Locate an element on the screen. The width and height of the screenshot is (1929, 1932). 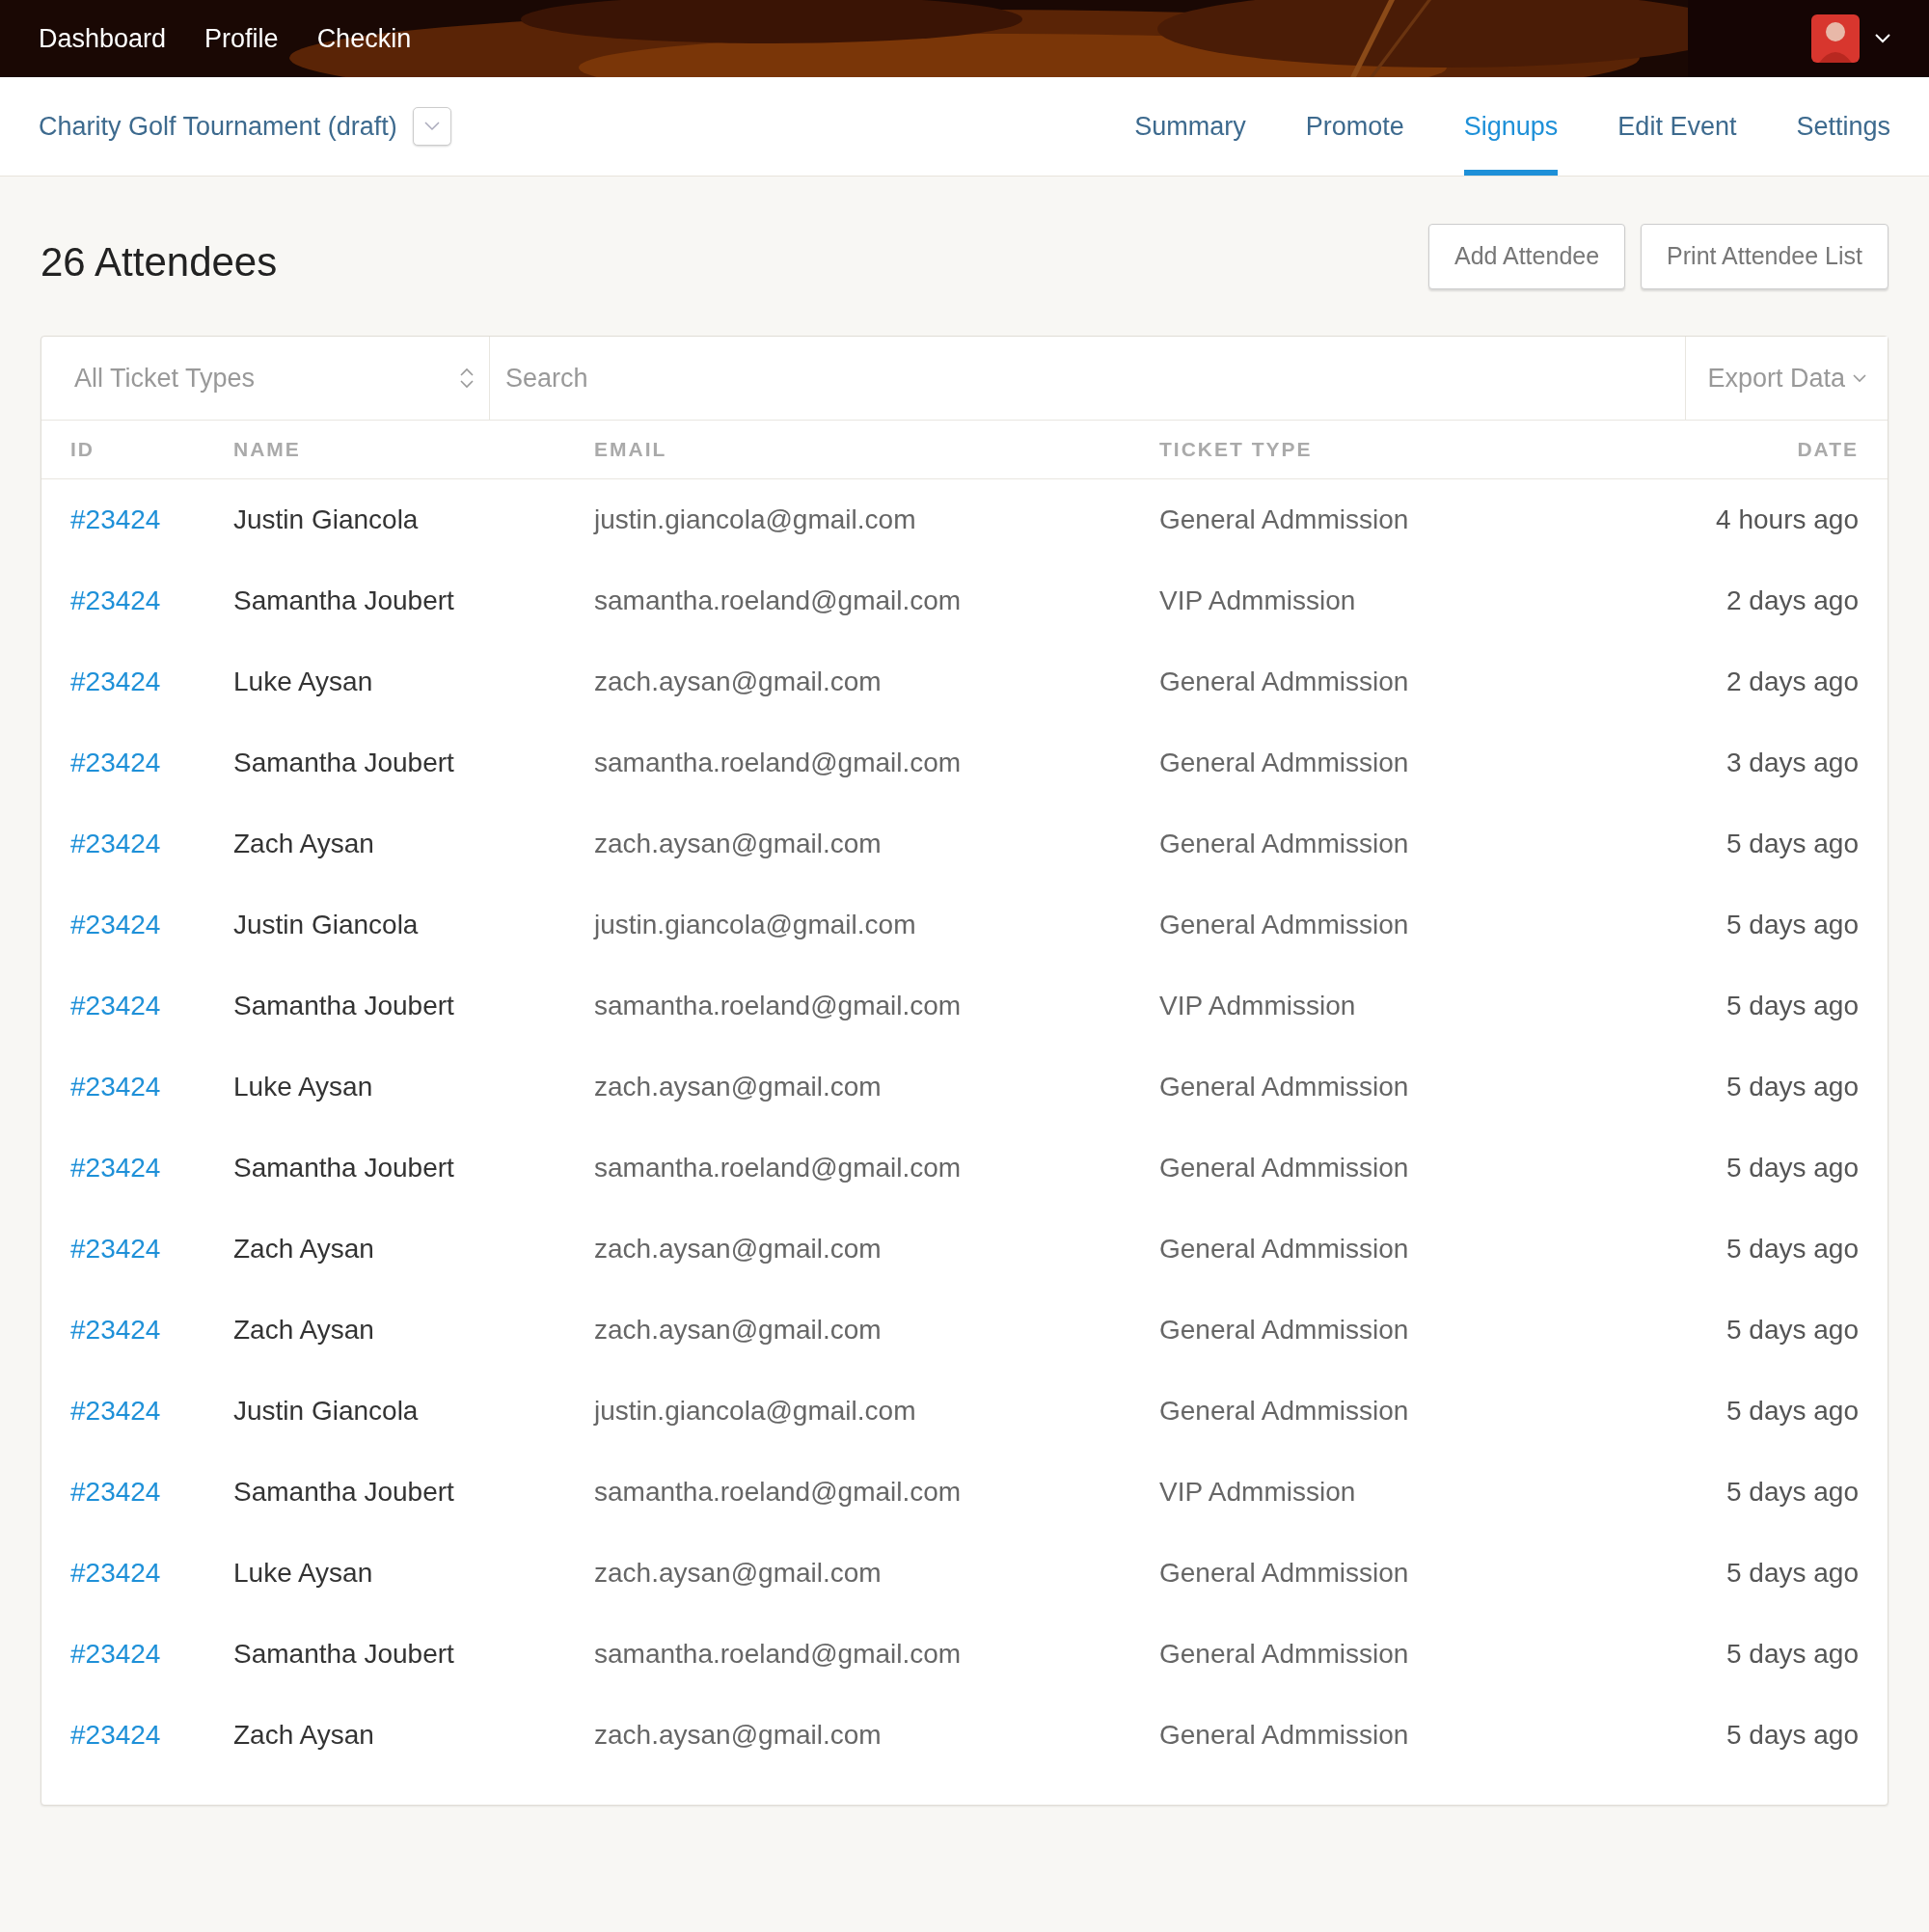
event-title: Charity Golf Tournament (draft) is located at coordinates (218, 126).